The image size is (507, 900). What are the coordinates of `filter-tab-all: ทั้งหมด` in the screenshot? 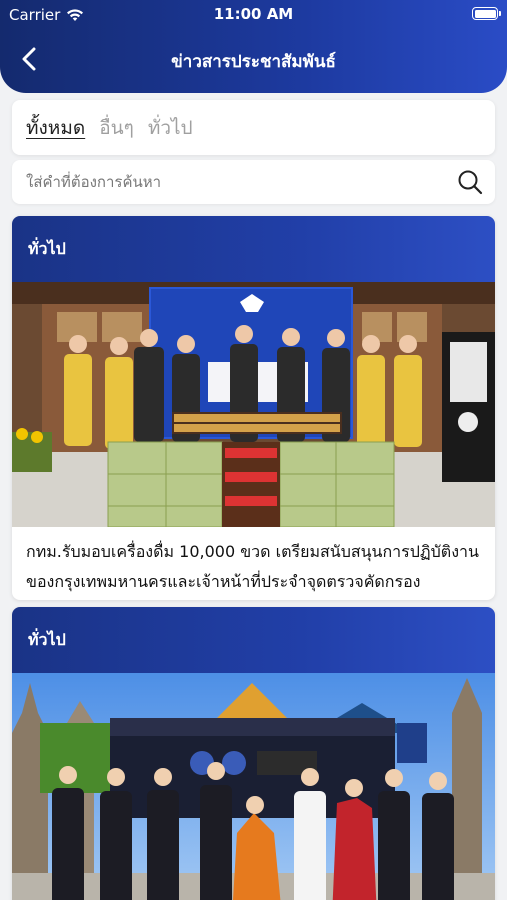 It's located at (55, 128).